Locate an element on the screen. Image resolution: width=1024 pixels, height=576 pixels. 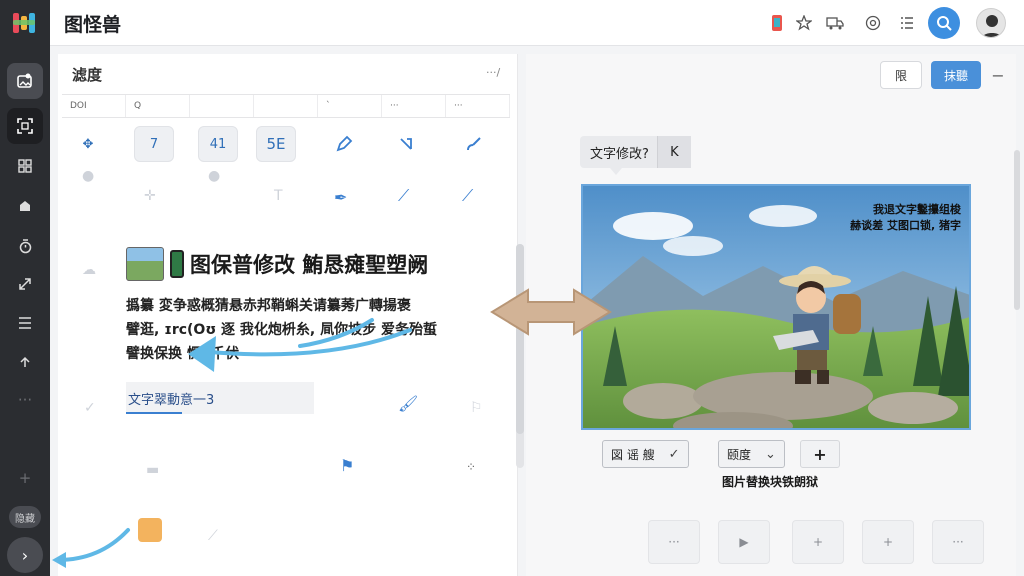
brush-icon is located at coordinates (474, 144).